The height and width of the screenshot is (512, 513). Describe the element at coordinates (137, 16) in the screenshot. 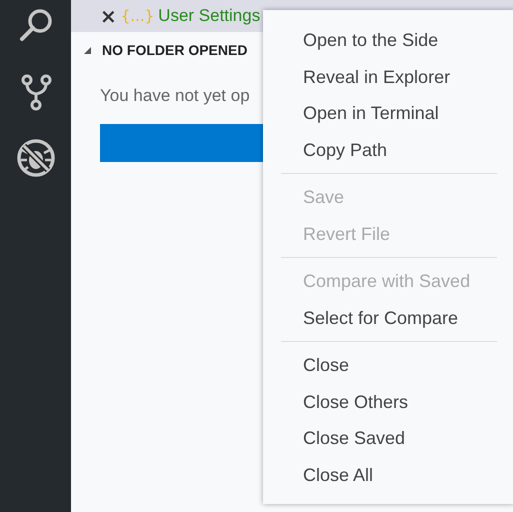

I see `json-icon: {...}` at that location.